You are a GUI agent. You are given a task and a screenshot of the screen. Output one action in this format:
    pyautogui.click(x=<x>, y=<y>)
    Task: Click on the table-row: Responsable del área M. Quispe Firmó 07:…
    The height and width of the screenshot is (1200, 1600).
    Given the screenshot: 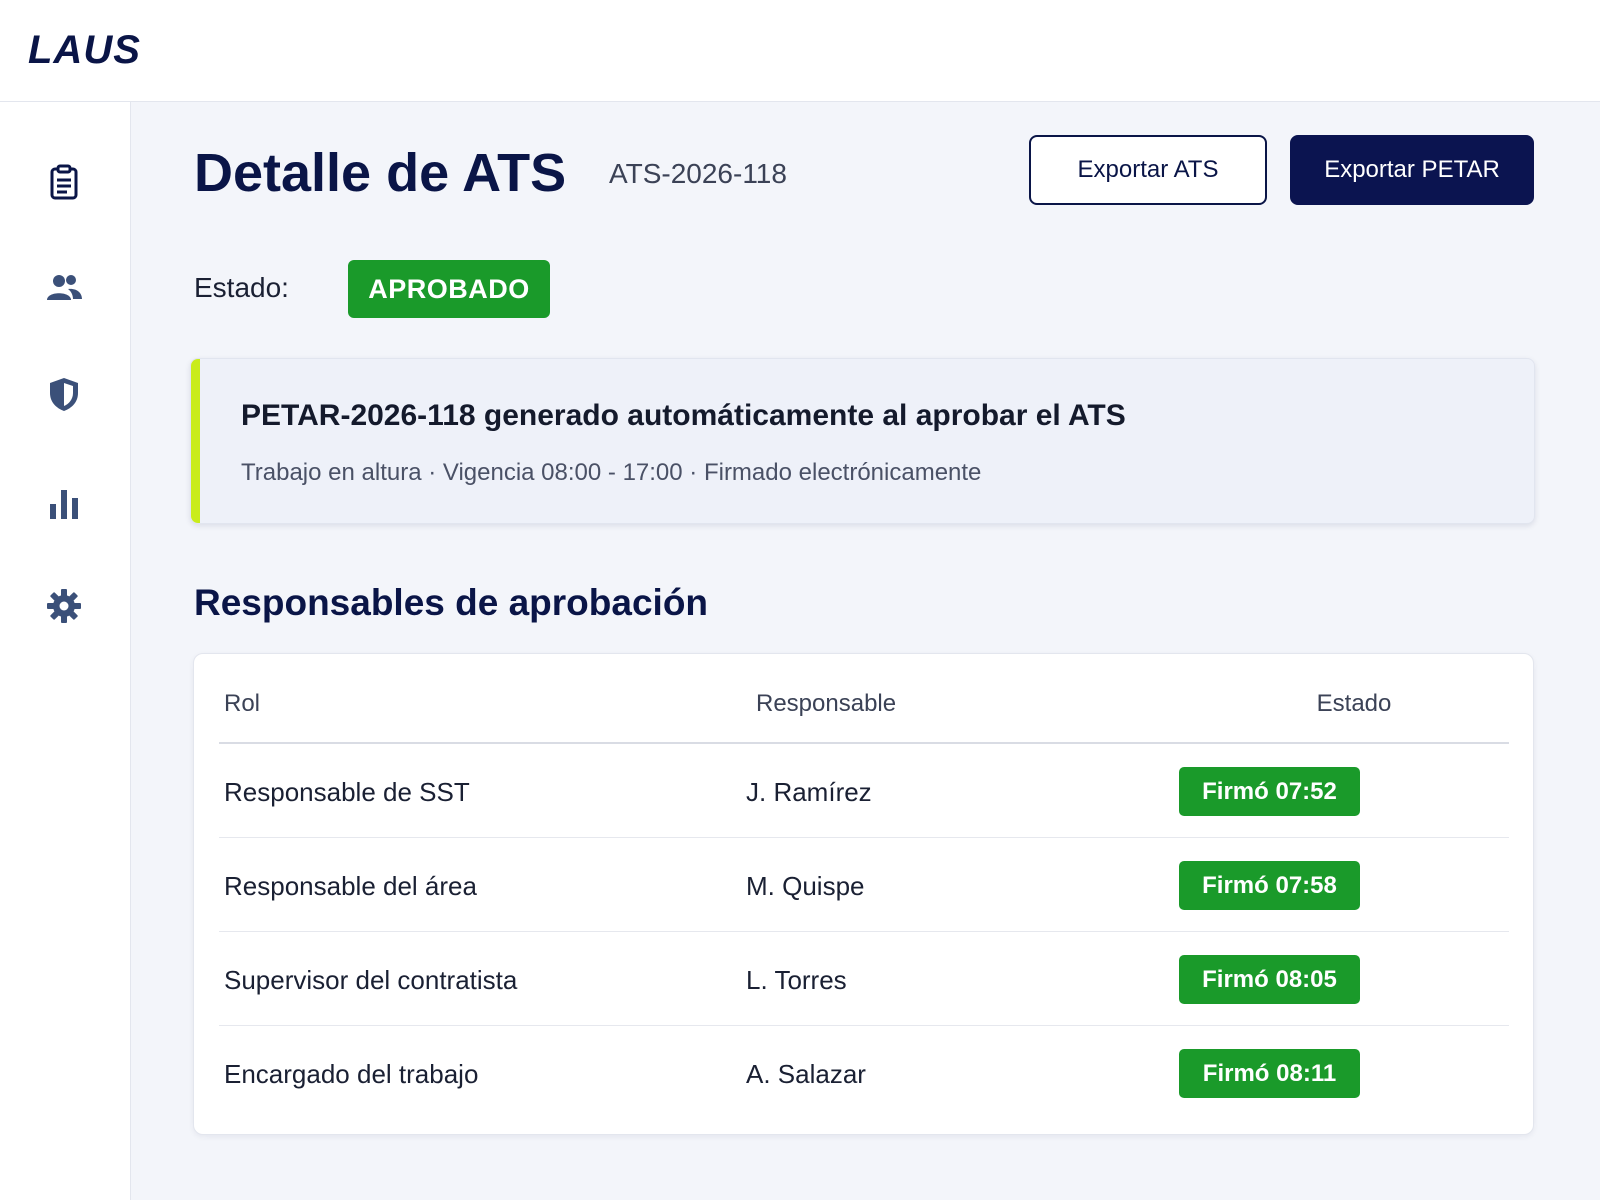 What is the action you would take?
    pyautogui.click(x=864, y=885)
    